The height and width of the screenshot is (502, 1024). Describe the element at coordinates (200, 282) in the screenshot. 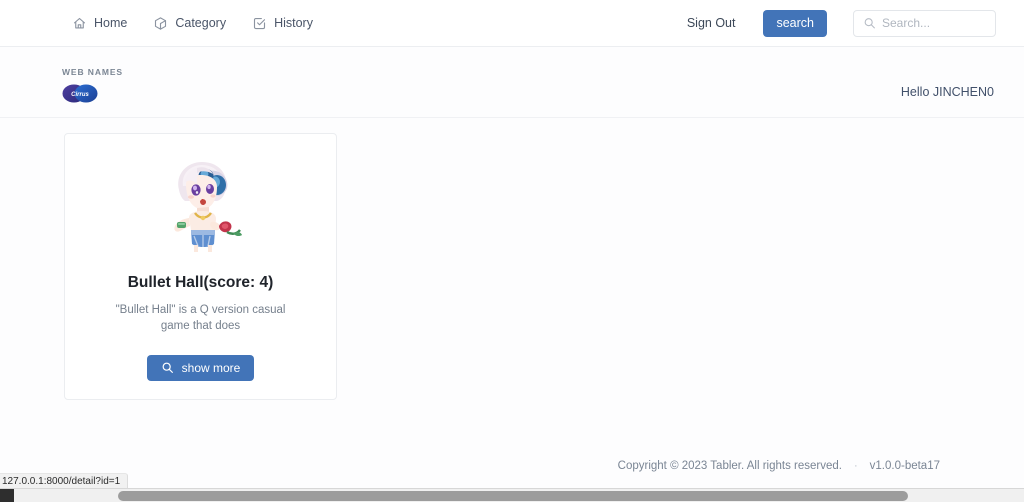

I see `card-title: Bullet Hall(score: 4)` at that location.